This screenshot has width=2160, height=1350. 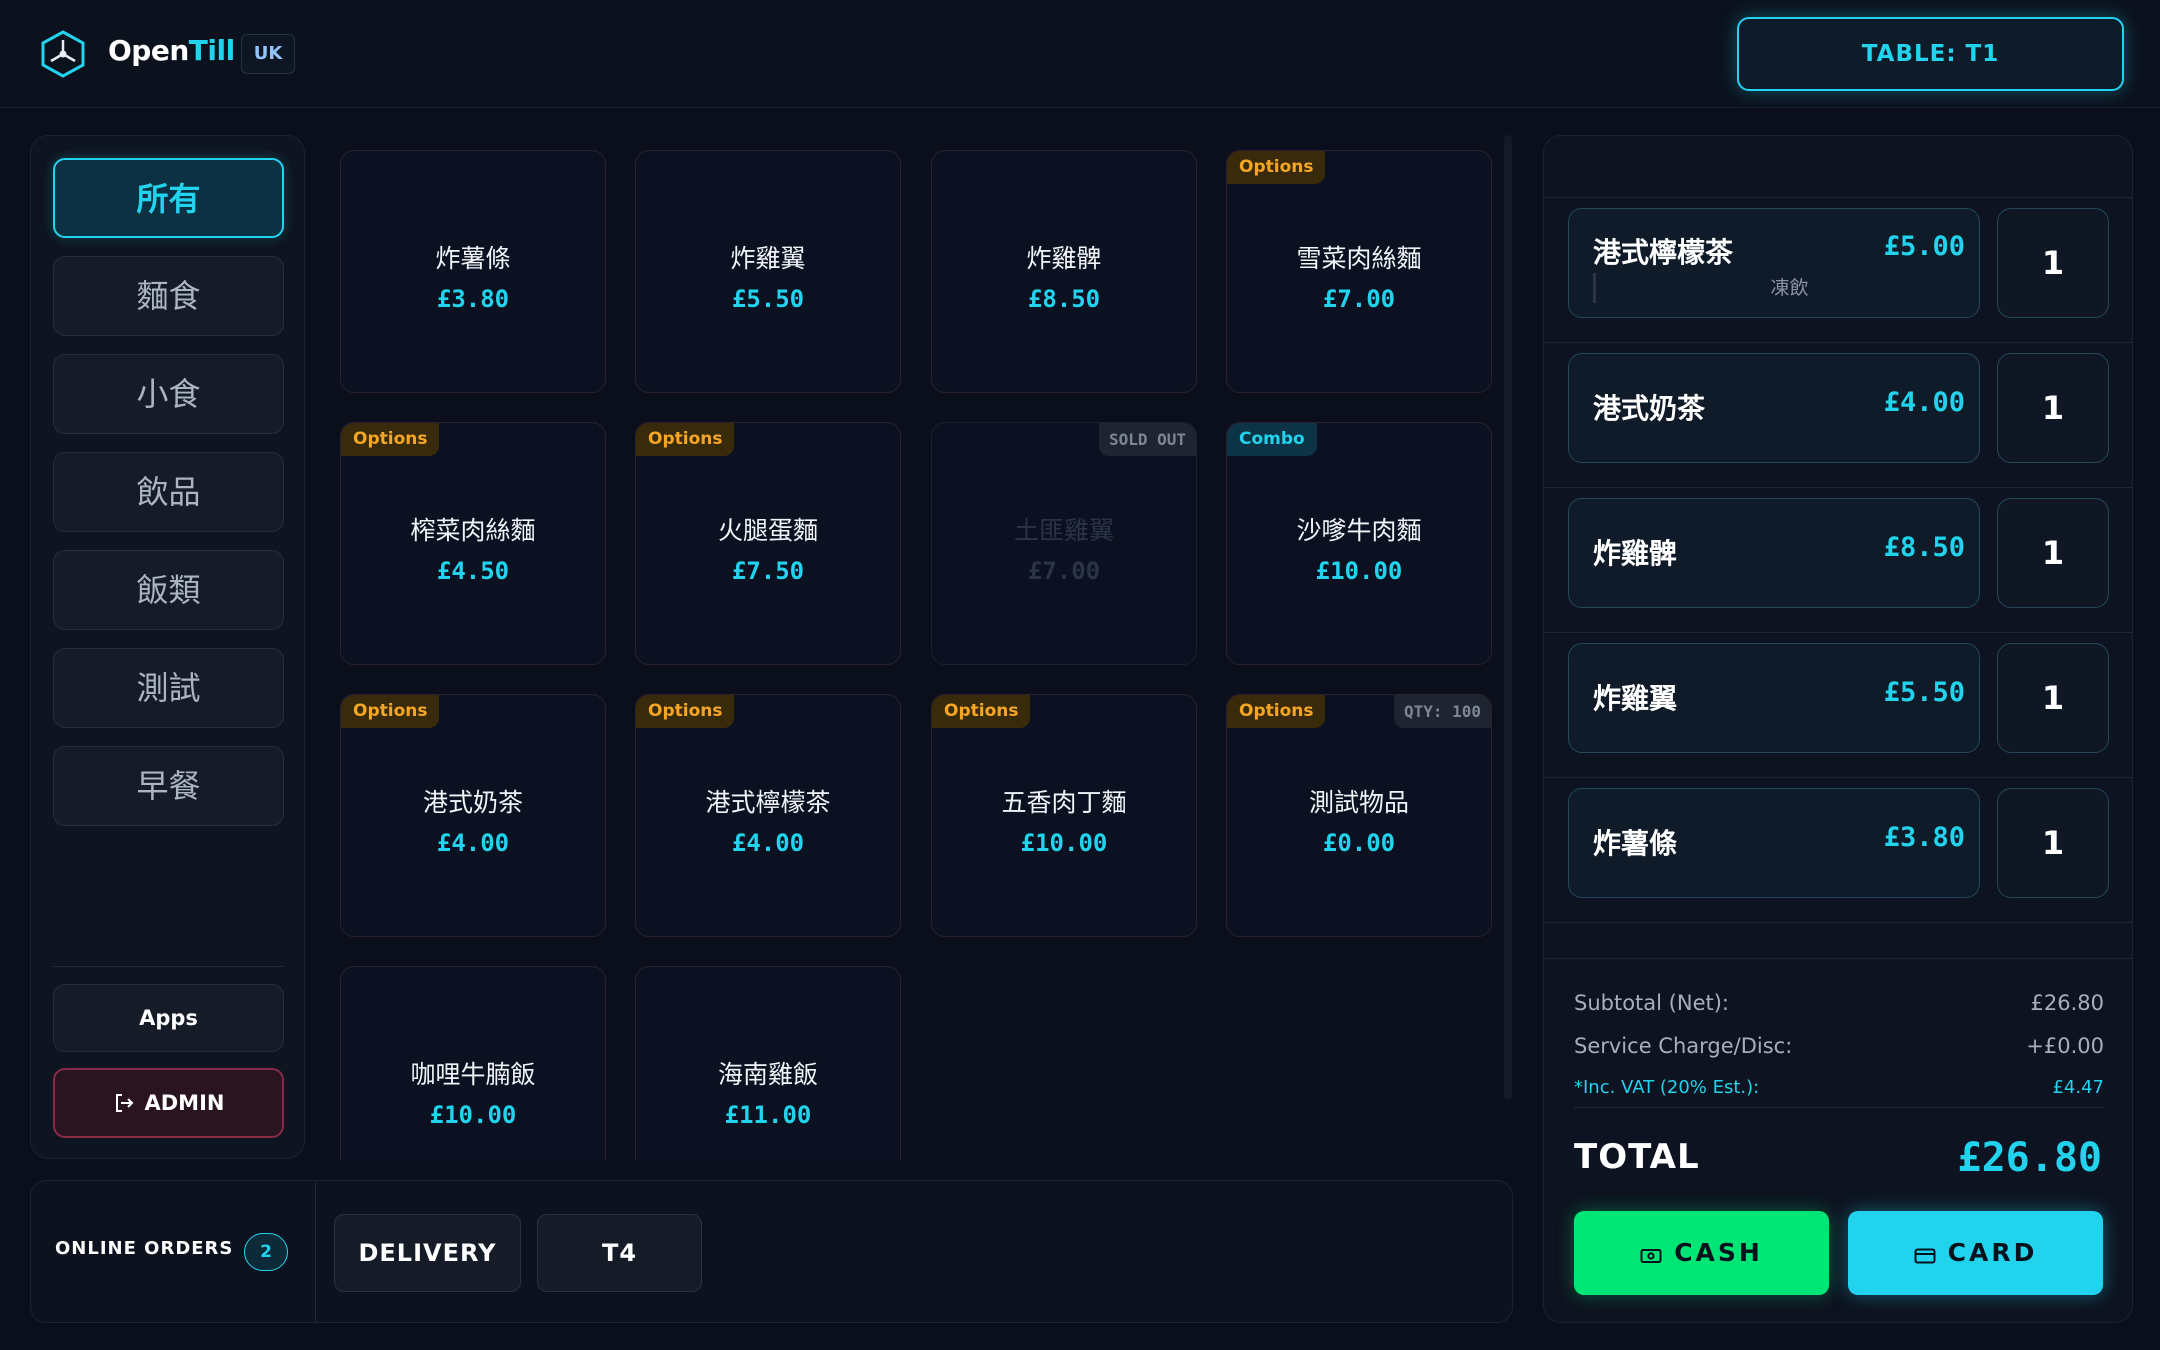 I want to click on product-tile: 炸雞翼 £5.50, so click(x=768, y=271).